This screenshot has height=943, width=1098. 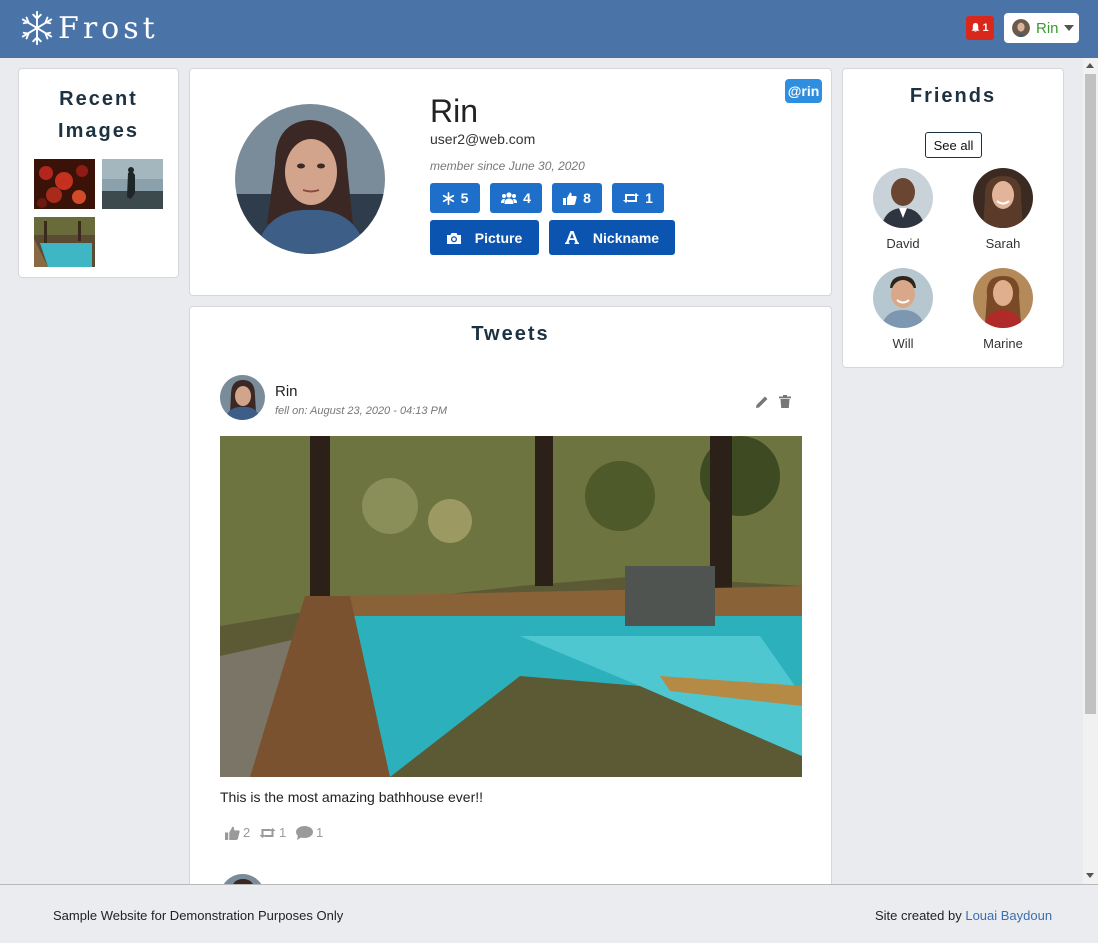 I want to click on recent-image-flowers, so click(x=64, y=184).